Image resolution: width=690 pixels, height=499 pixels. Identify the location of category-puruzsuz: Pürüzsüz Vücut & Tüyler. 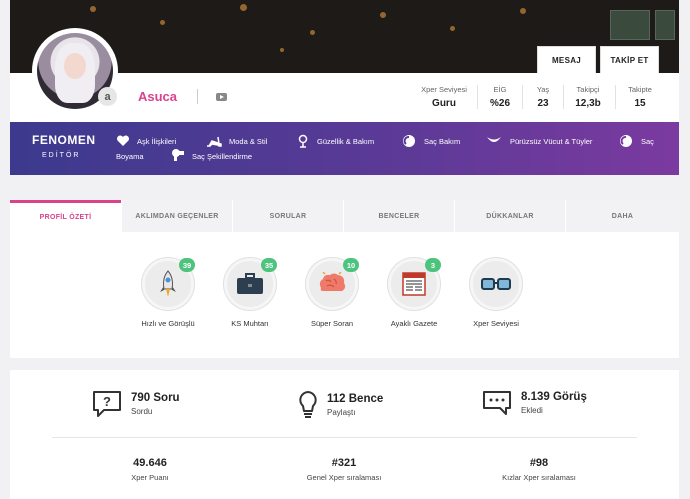
(551, 141).